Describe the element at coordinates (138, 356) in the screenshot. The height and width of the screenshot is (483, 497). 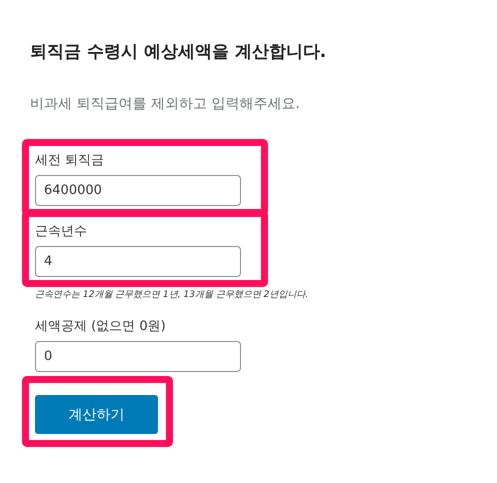
I see `input-field: 0` at that location.